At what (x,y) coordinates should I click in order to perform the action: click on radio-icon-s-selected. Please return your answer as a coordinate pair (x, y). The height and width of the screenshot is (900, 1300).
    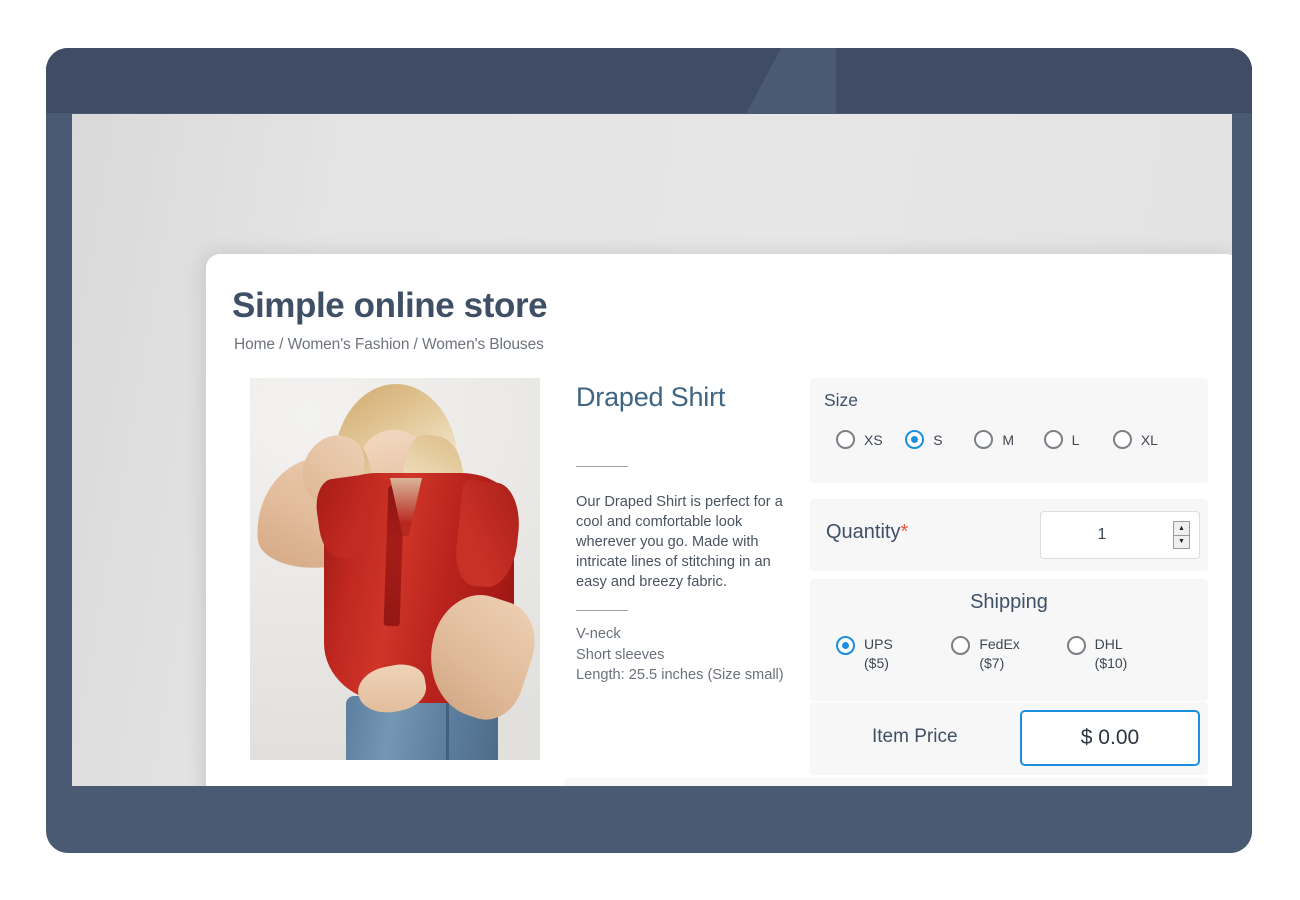
    Looking at the image, I should click on (915, 439).